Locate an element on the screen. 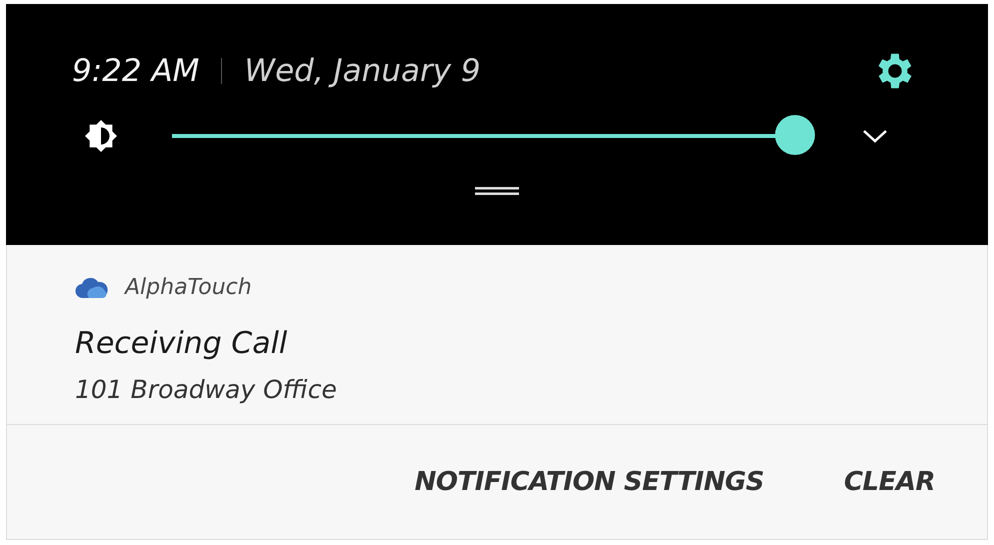 This screenshot has width=994, height=545. slider-thumb is located at coordinates (795, 135).